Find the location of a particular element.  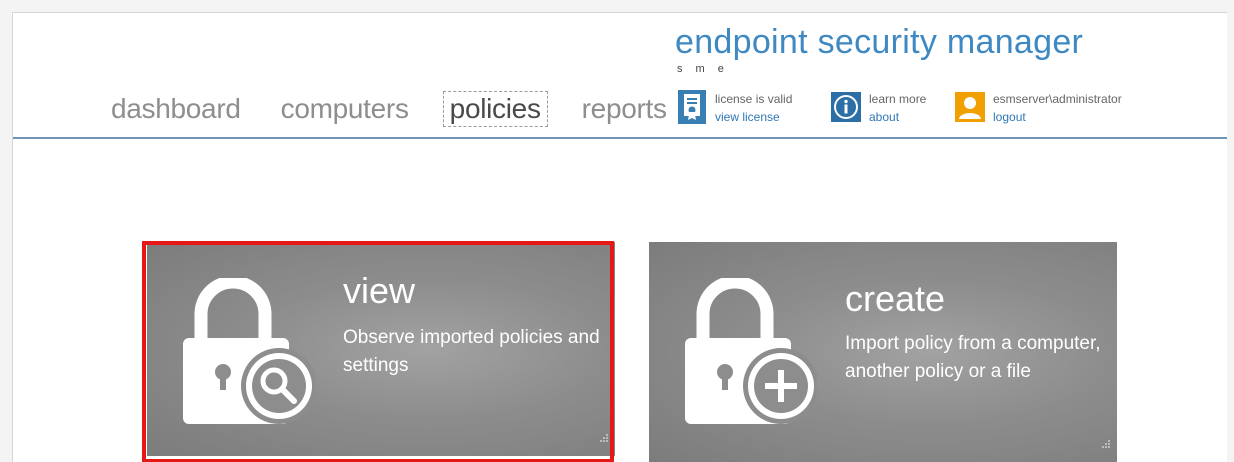

learn-more-text: learn more is located at coordinates (898, 99).